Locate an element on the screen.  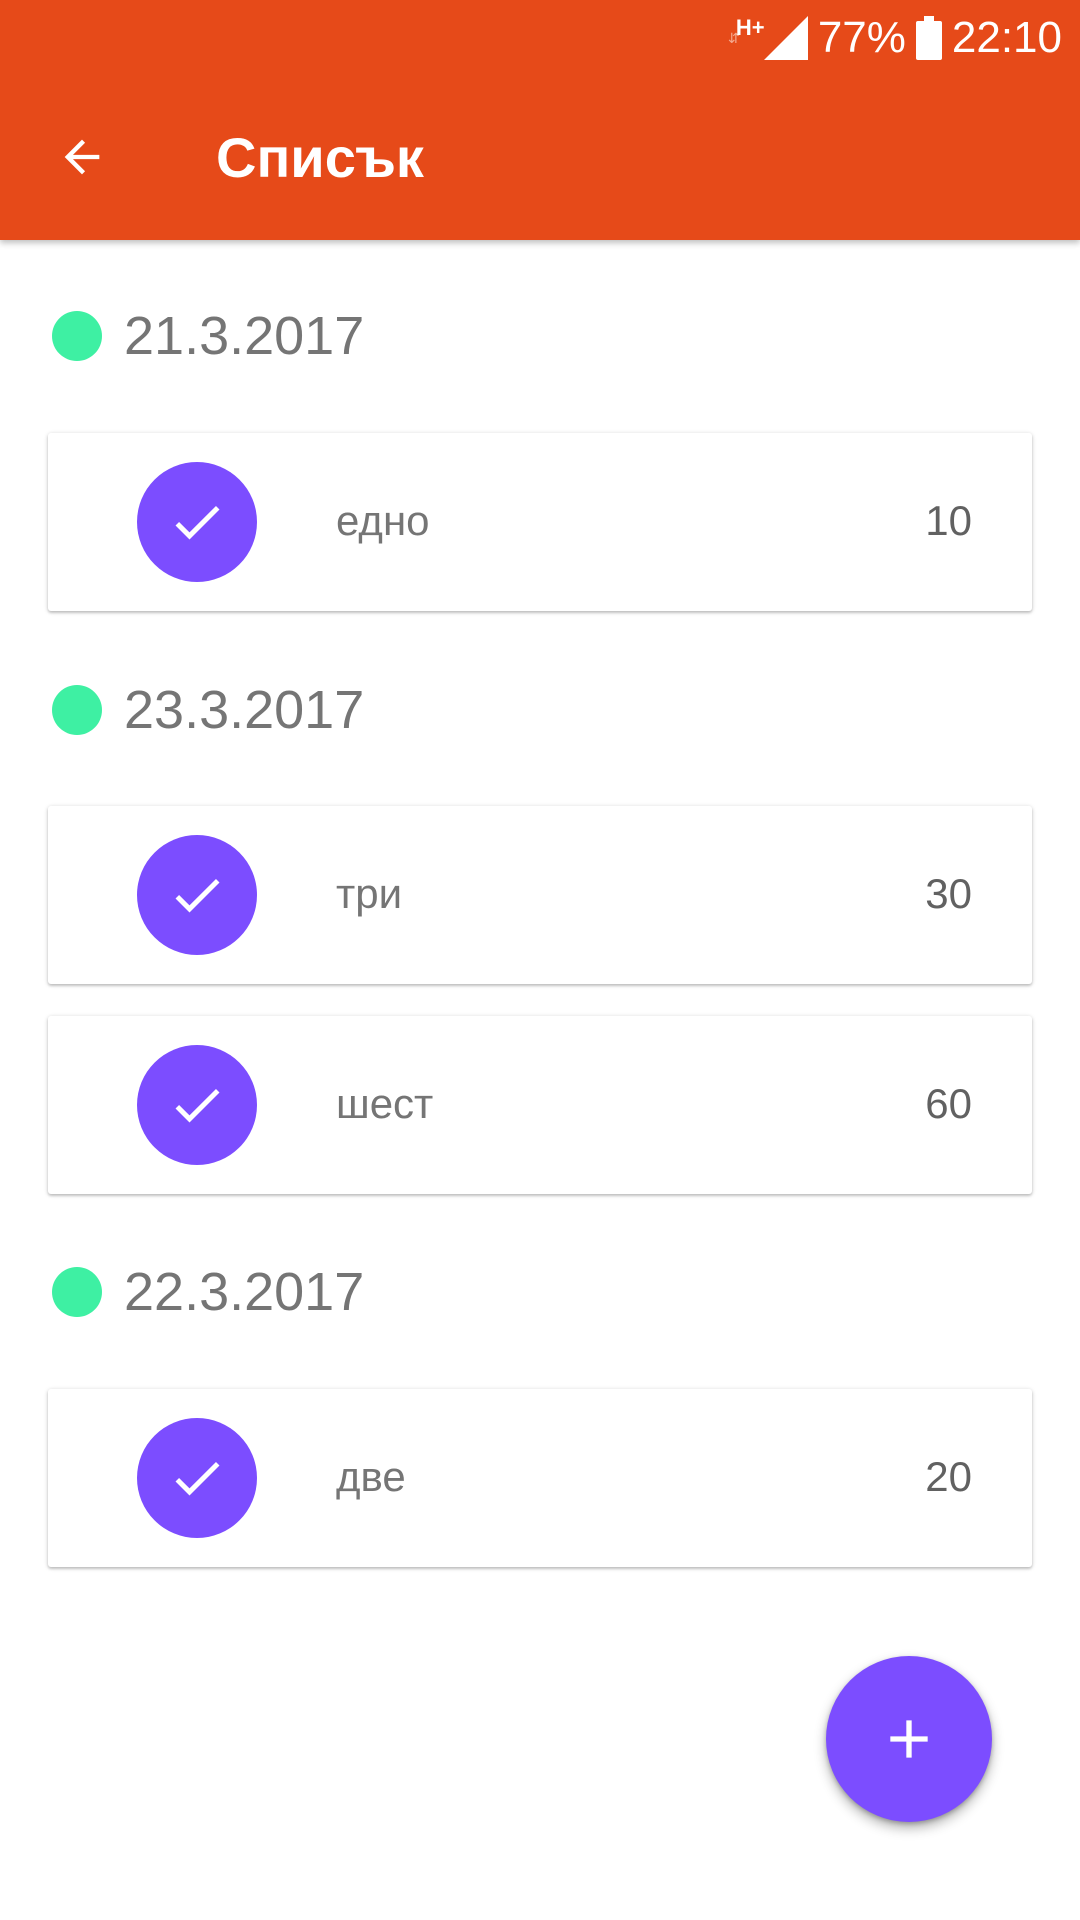
status-icons: ⇵ H+ 77% 22:10 is located at coordinates (895, 38).